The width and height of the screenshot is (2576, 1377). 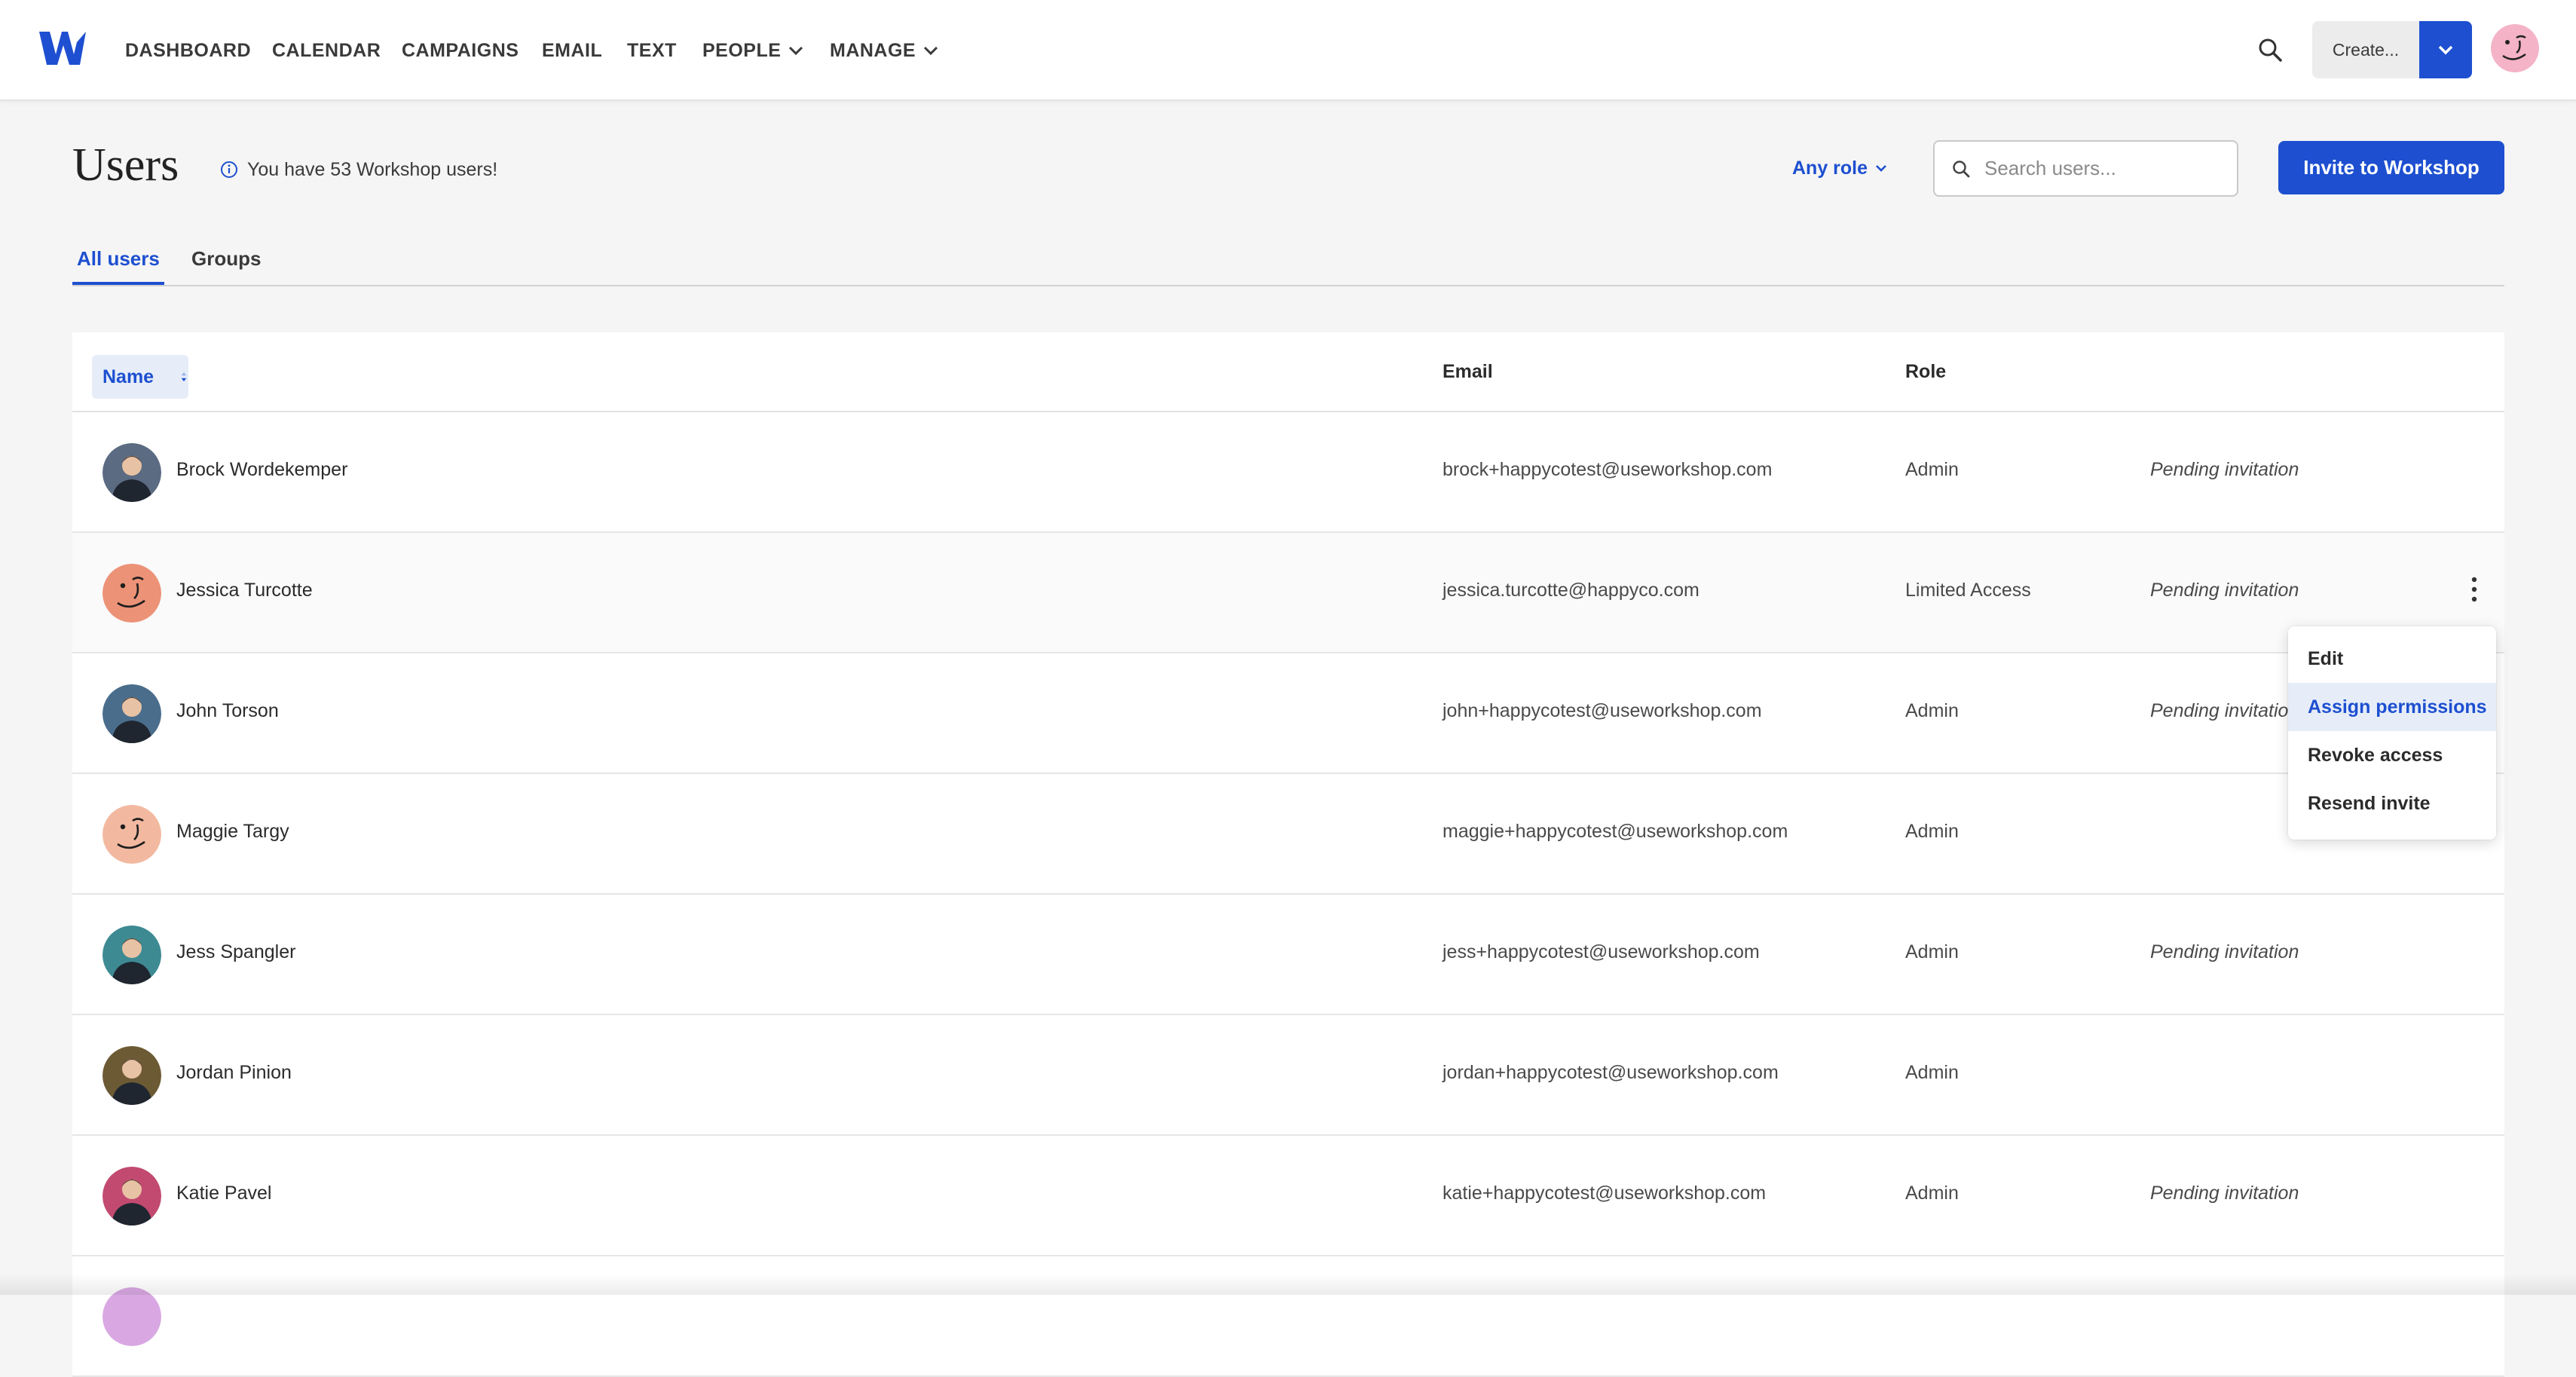 What do you see at coordinates (236, 951) in the screenshot?
I see `user-name: Jess Spangler` at bounding box center [236, 951].